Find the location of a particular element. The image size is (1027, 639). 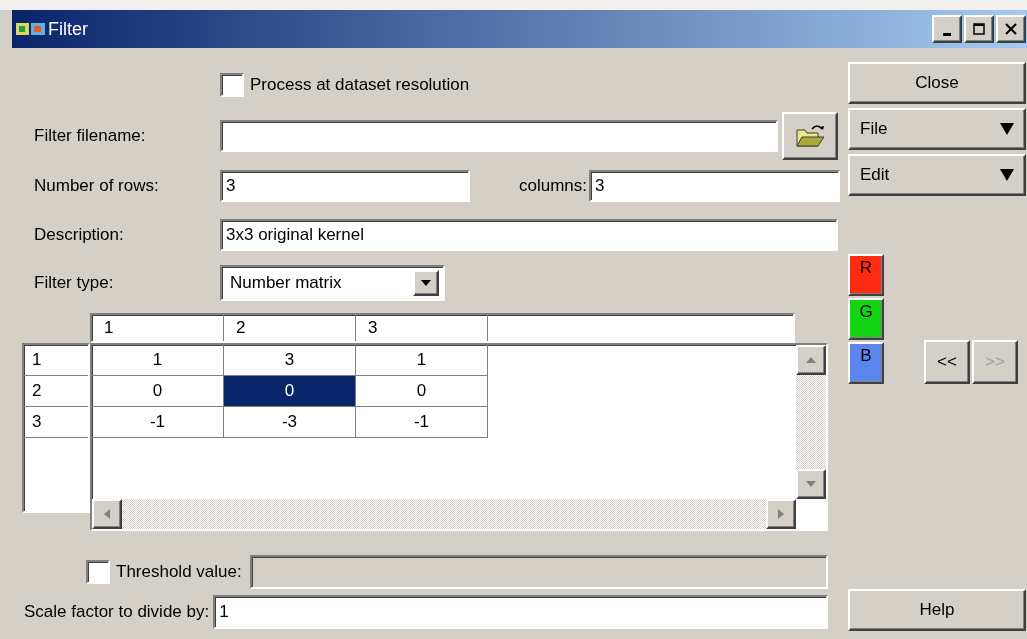

help-button: Help is located at coordinates (937, 610).